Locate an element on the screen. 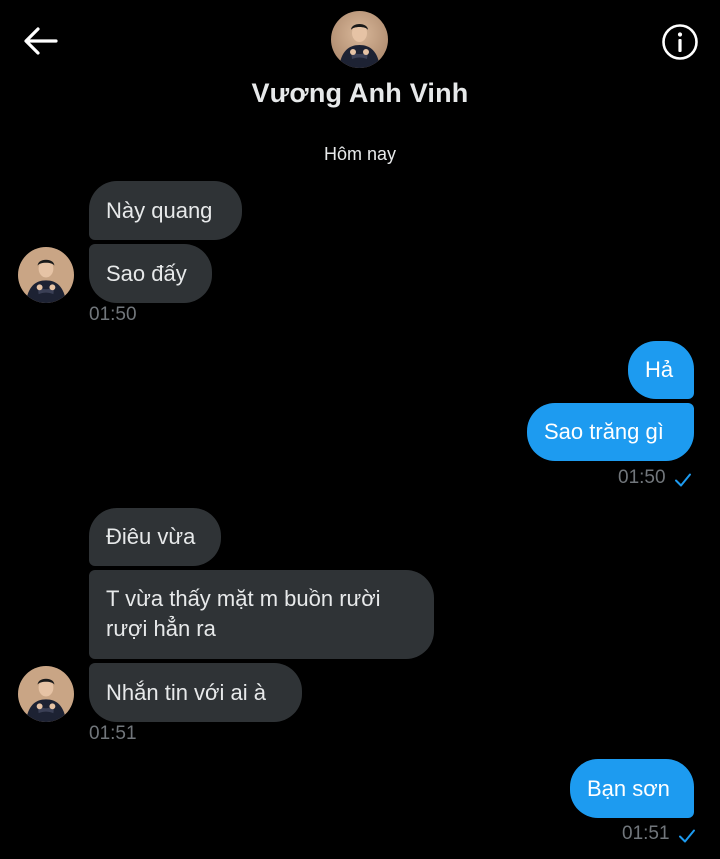 The image size is (720, 859). contact-avatar is located at coordinates (359, 39).